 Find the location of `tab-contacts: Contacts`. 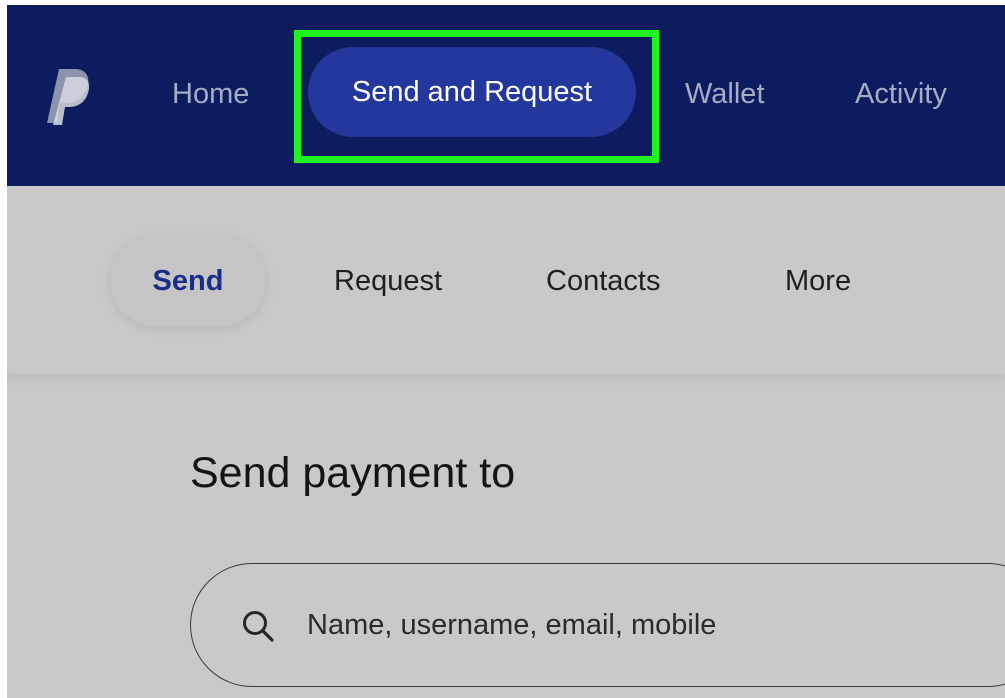

tab-contacts: Contacts is located at coordinates (603, 281).